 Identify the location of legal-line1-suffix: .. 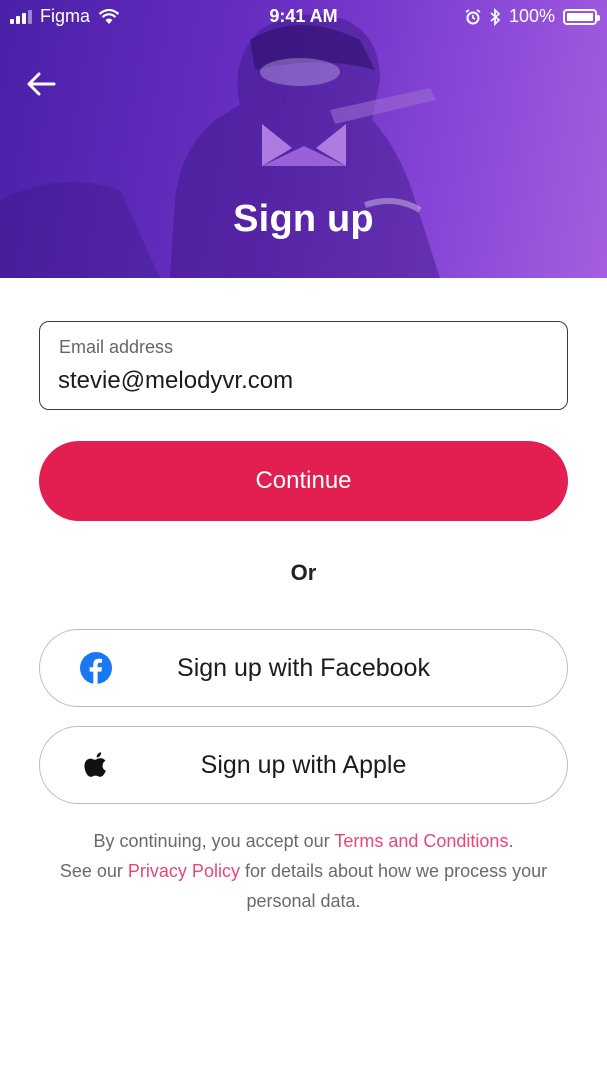
(511, 841).